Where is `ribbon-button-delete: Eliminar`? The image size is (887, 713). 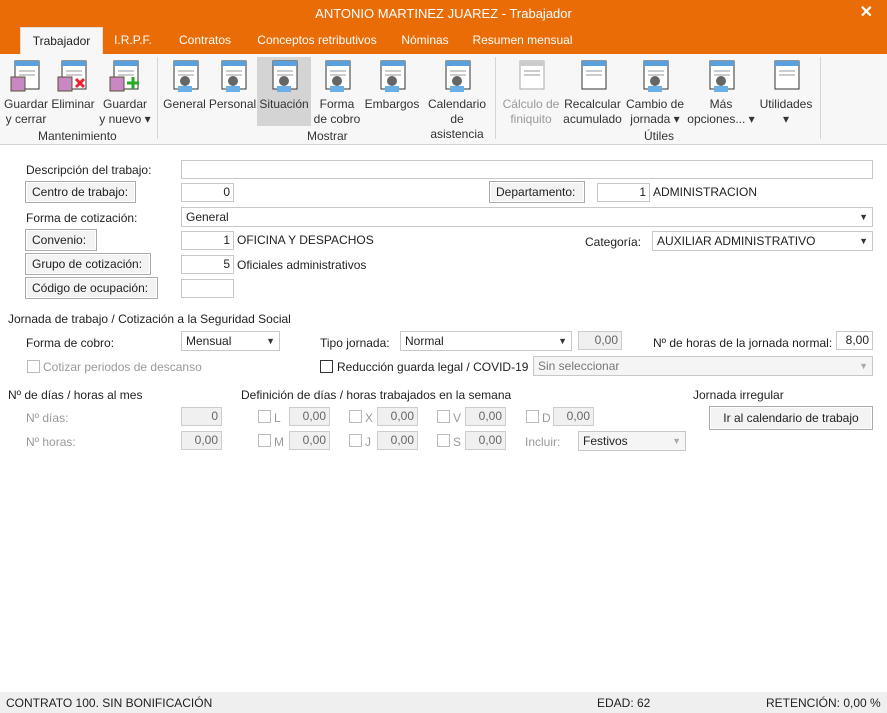 ribbon-button-delete: Eliminar is located at coordinates (73, 91).